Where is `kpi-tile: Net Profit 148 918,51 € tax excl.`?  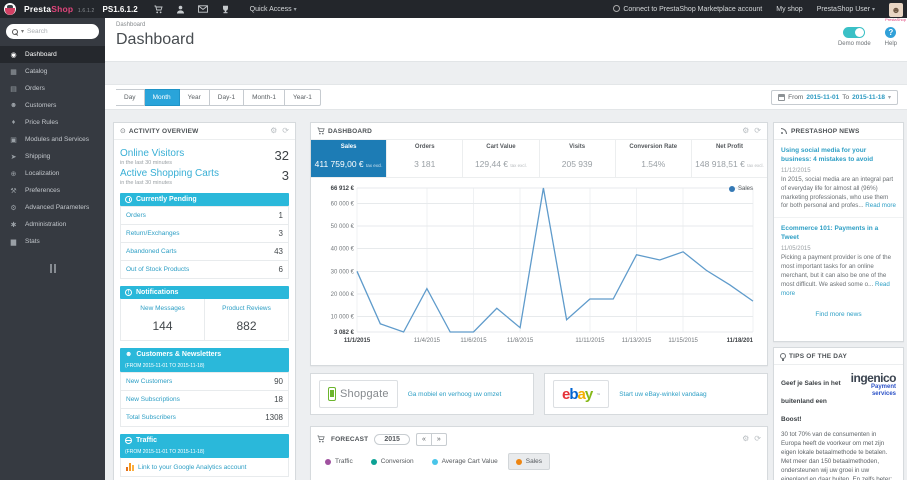 kpi-tile: Net Profit 148 918,51 € tax excl. is located at coordinates (729, 158).